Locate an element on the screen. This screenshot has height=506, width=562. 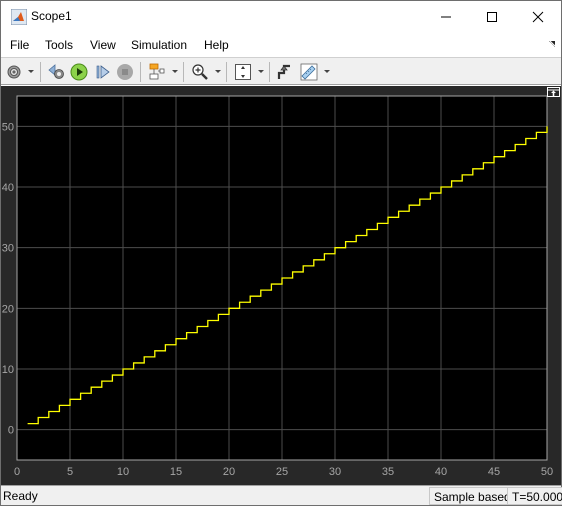
x-tick-label: 35 is located at coordinates (388, 472).